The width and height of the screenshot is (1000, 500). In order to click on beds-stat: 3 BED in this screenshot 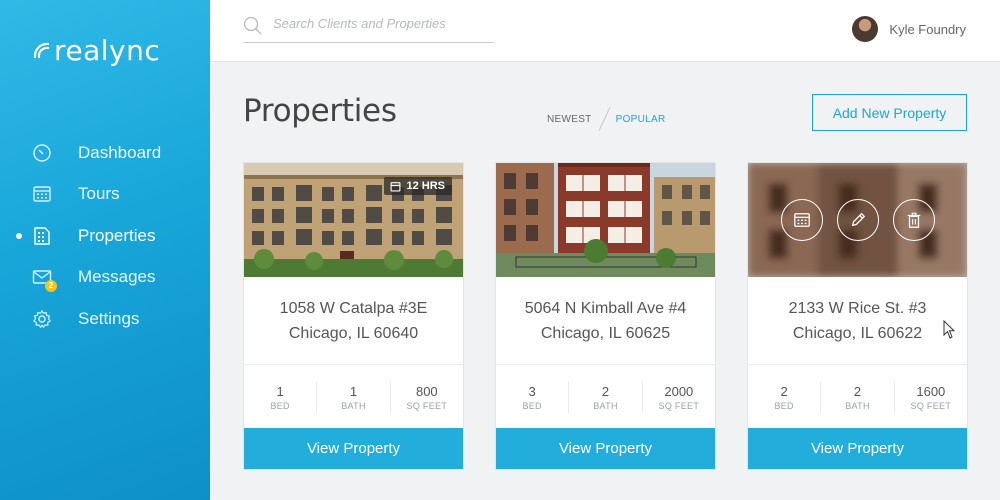, I will do `click(533, 397)`.